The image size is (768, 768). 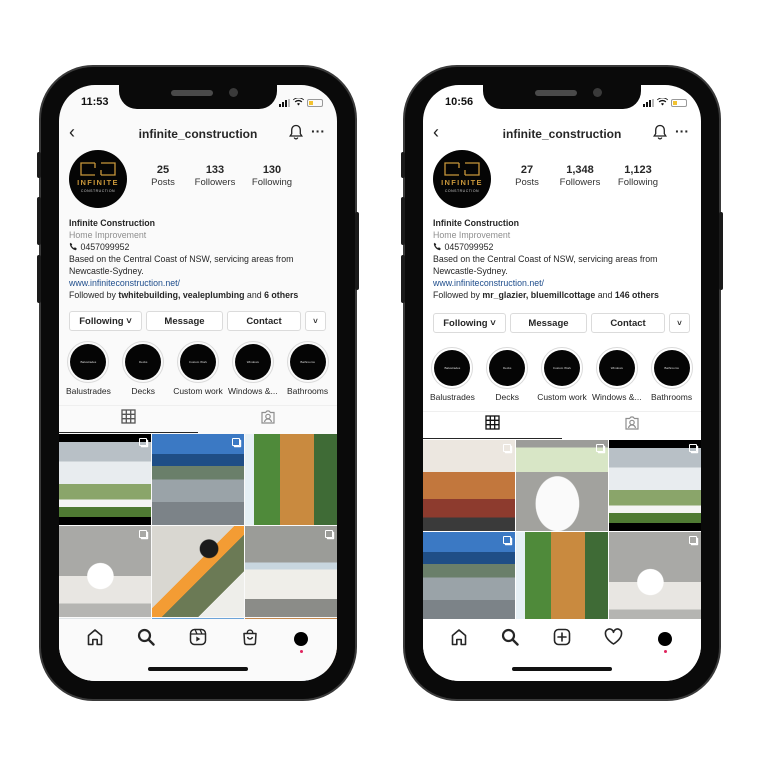 I want to click on notch, so click(x=562, y=97).